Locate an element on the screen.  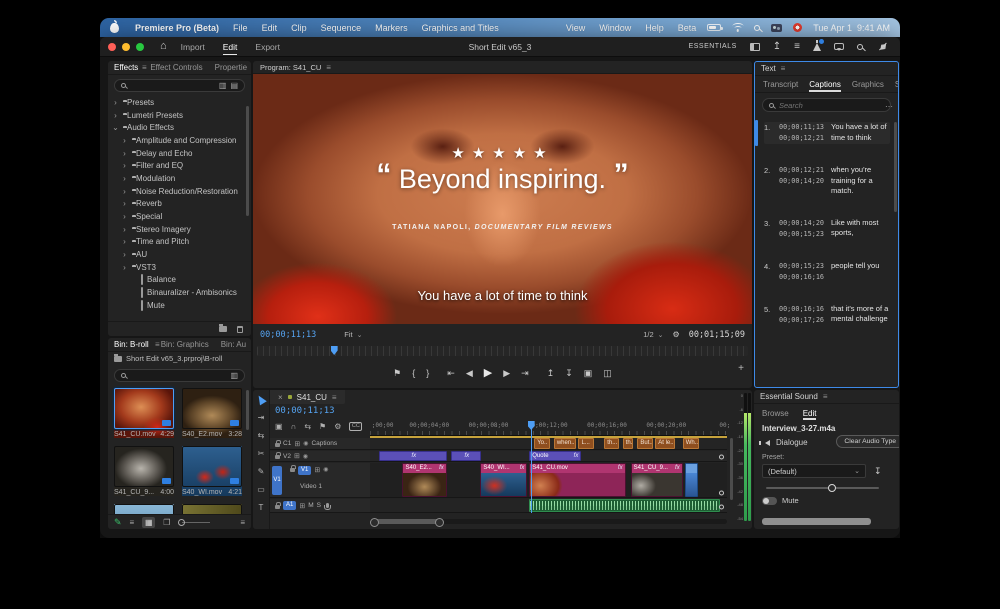
audio-meters: 0 -6 -12 -18 -24 -30 -36 -42 -48 -54 is located at coordinates (743, 457).